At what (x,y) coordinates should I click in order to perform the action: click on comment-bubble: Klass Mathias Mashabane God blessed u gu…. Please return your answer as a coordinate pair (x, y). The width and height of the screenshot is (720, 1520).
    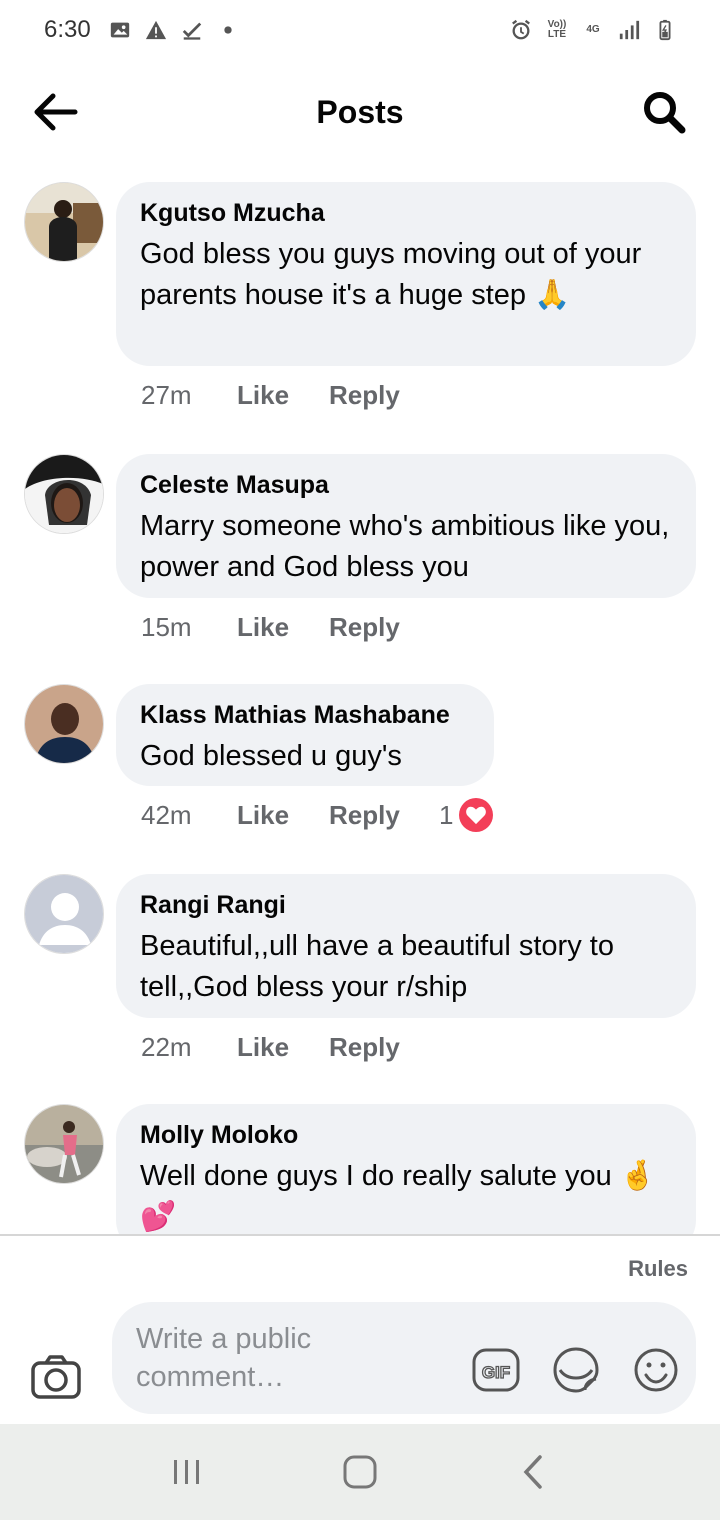
    Looking at the image, I should click on (305, 735).